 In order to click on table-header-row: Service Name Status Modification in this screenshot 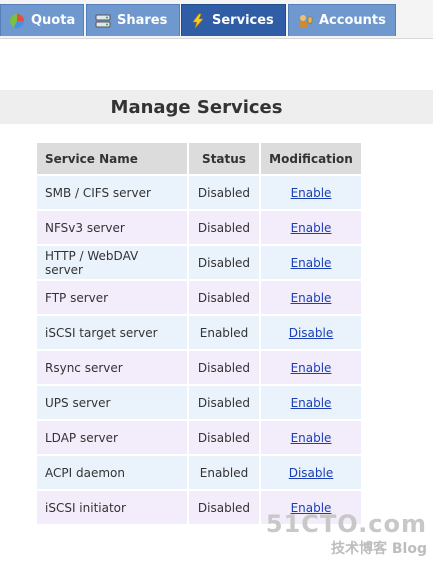, I will do `click(199, 158)`.